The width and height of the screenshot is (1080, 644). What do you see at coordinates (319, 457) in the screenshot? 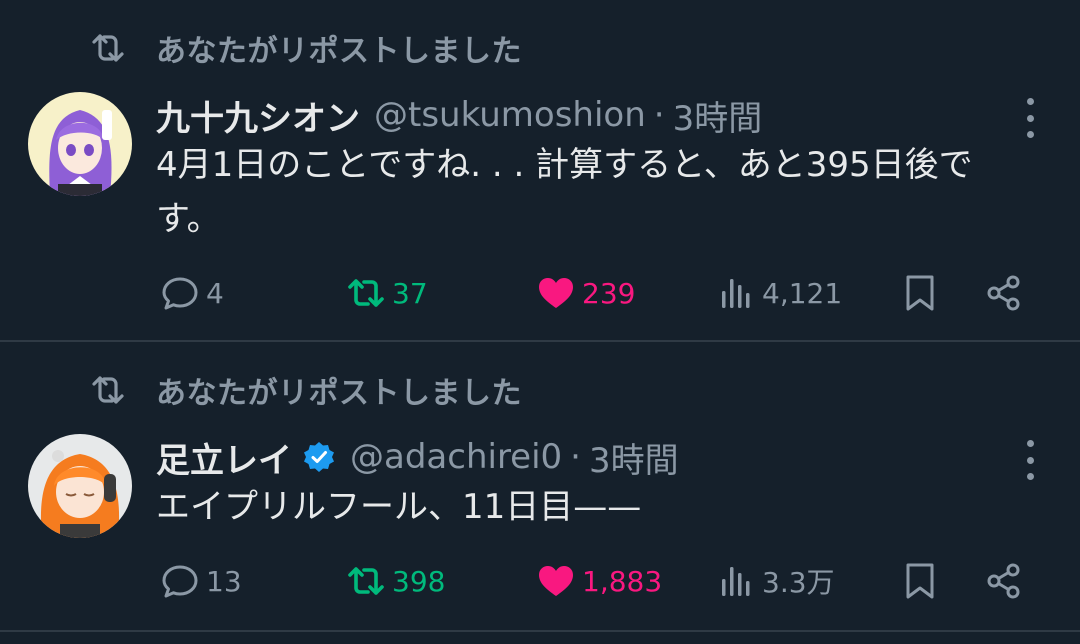
I see `verified-badge-icon` at bounding box center [319, 457].